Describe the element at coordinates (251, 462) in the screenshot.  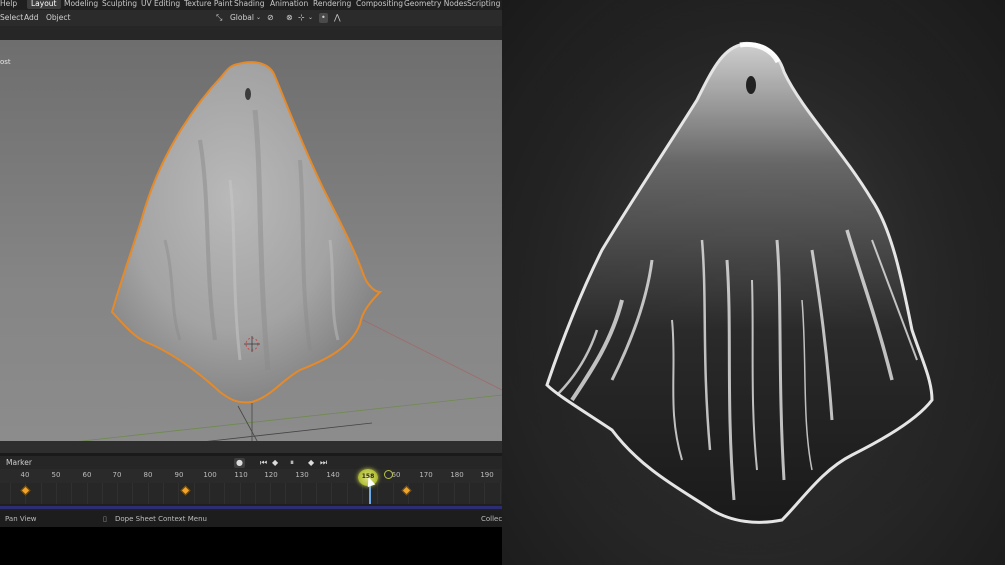
I see `timeline-header: Marker ● ⏮ ◆ ⏸ ◆ ⏭` at that location.